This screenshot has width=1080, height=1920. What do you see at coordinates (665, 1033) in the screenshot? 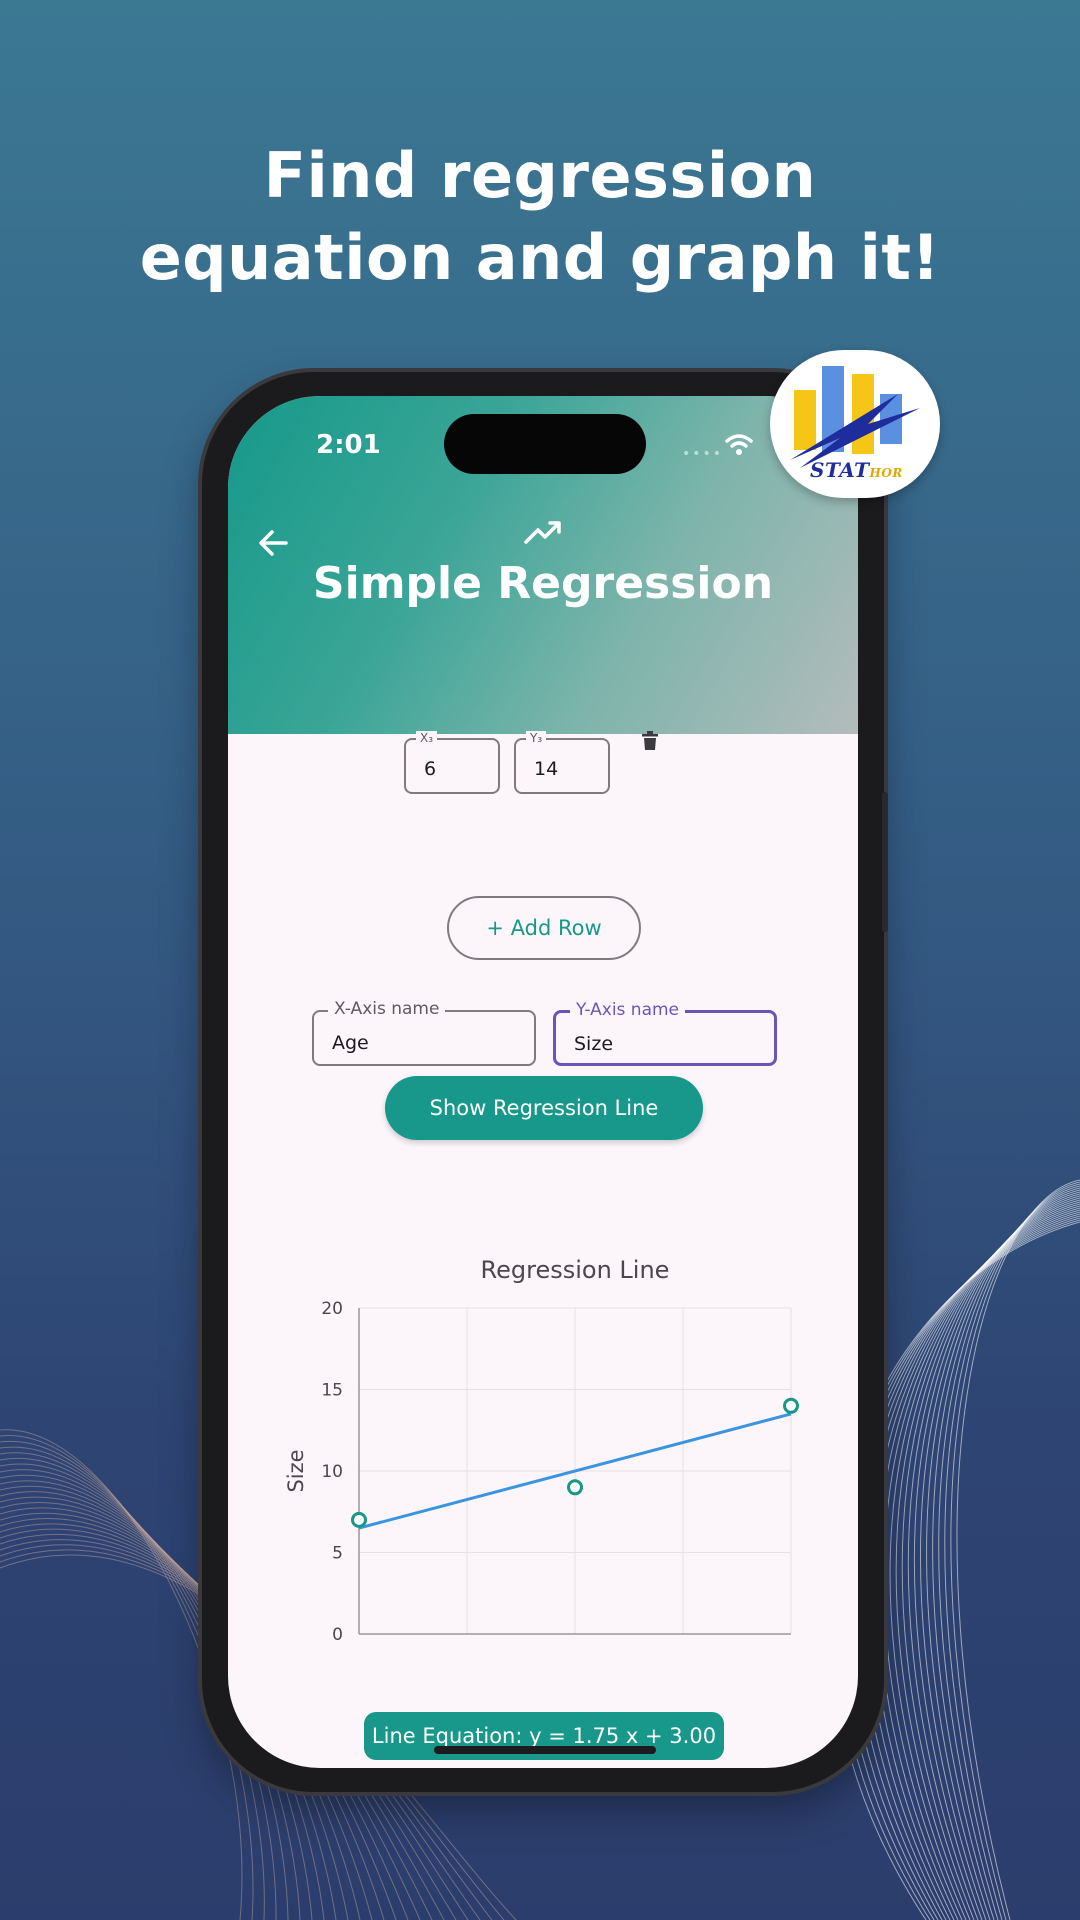
I see `y-axis-name-field: Y-Axis name Size` at bounding box center [665, 1033].